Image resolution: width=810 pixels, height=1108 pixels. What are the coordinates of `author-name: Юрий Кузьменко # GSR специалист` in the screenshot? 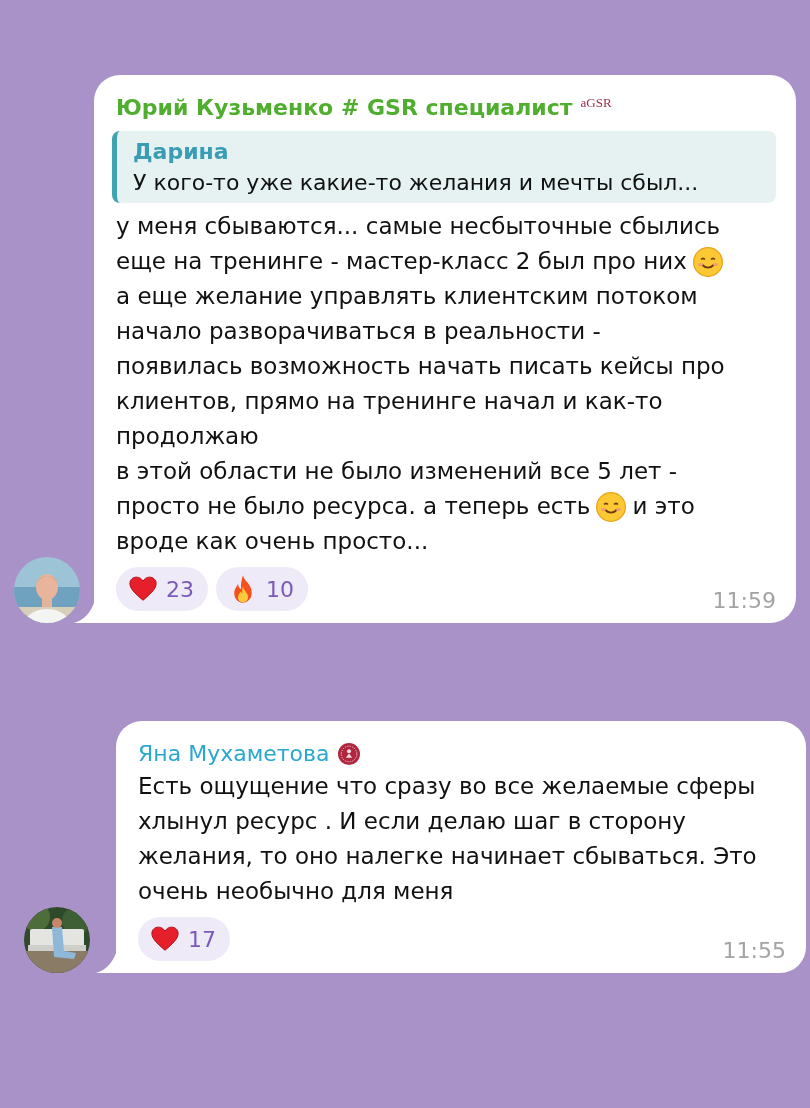 It's located at (344, 108).